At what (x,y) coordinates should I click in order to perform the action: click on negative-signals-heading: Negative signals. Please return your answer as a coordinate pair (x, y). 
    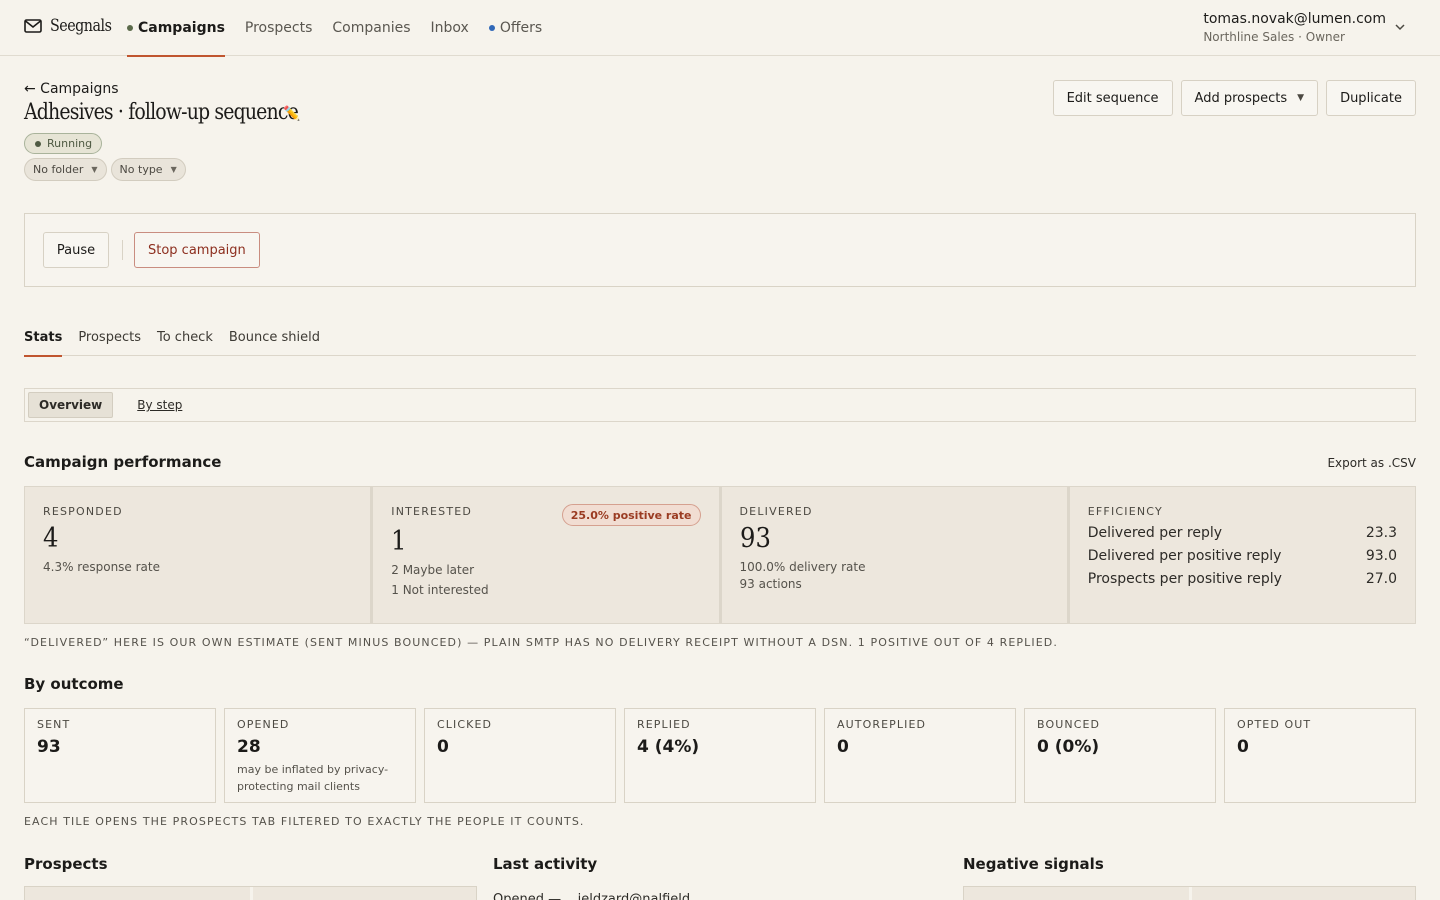
    Looking at the image, I should click on (1033, 864).